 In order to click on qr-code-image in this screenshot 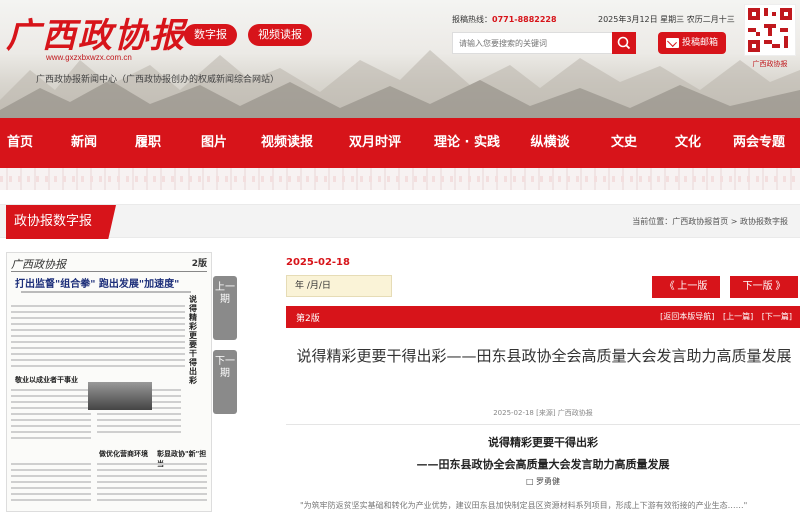, I will do `click(770, 30)`.